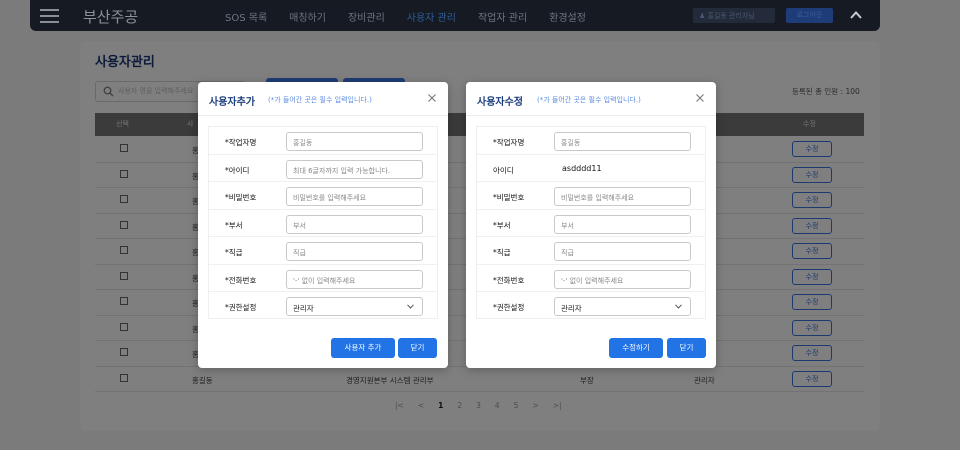  What do you see at coordinates (246, 16) in the screenshot?
I see `nav-sos-list: SOS 목록` at bounding box center [246, 16].